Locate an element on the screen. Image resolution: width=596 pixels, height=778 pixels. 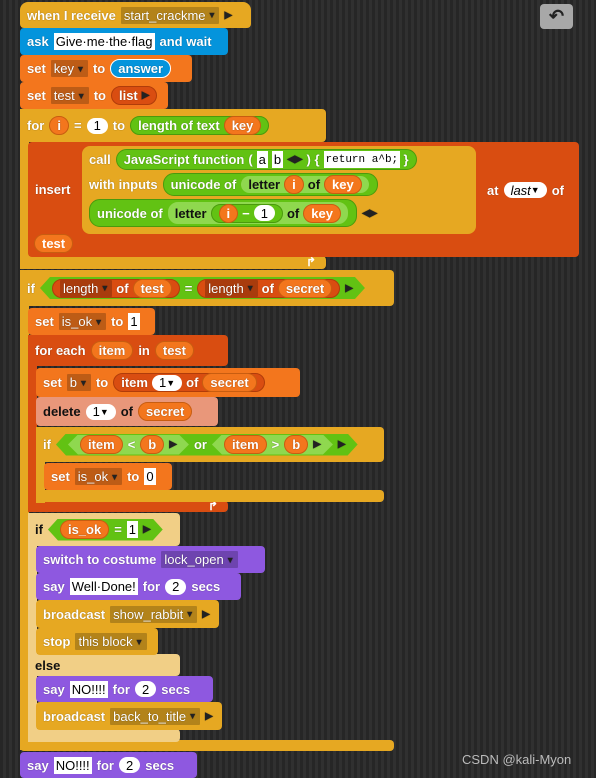
when-i-receive-block: when I receive start_crackme▶ is located at coordinates (135, 15).